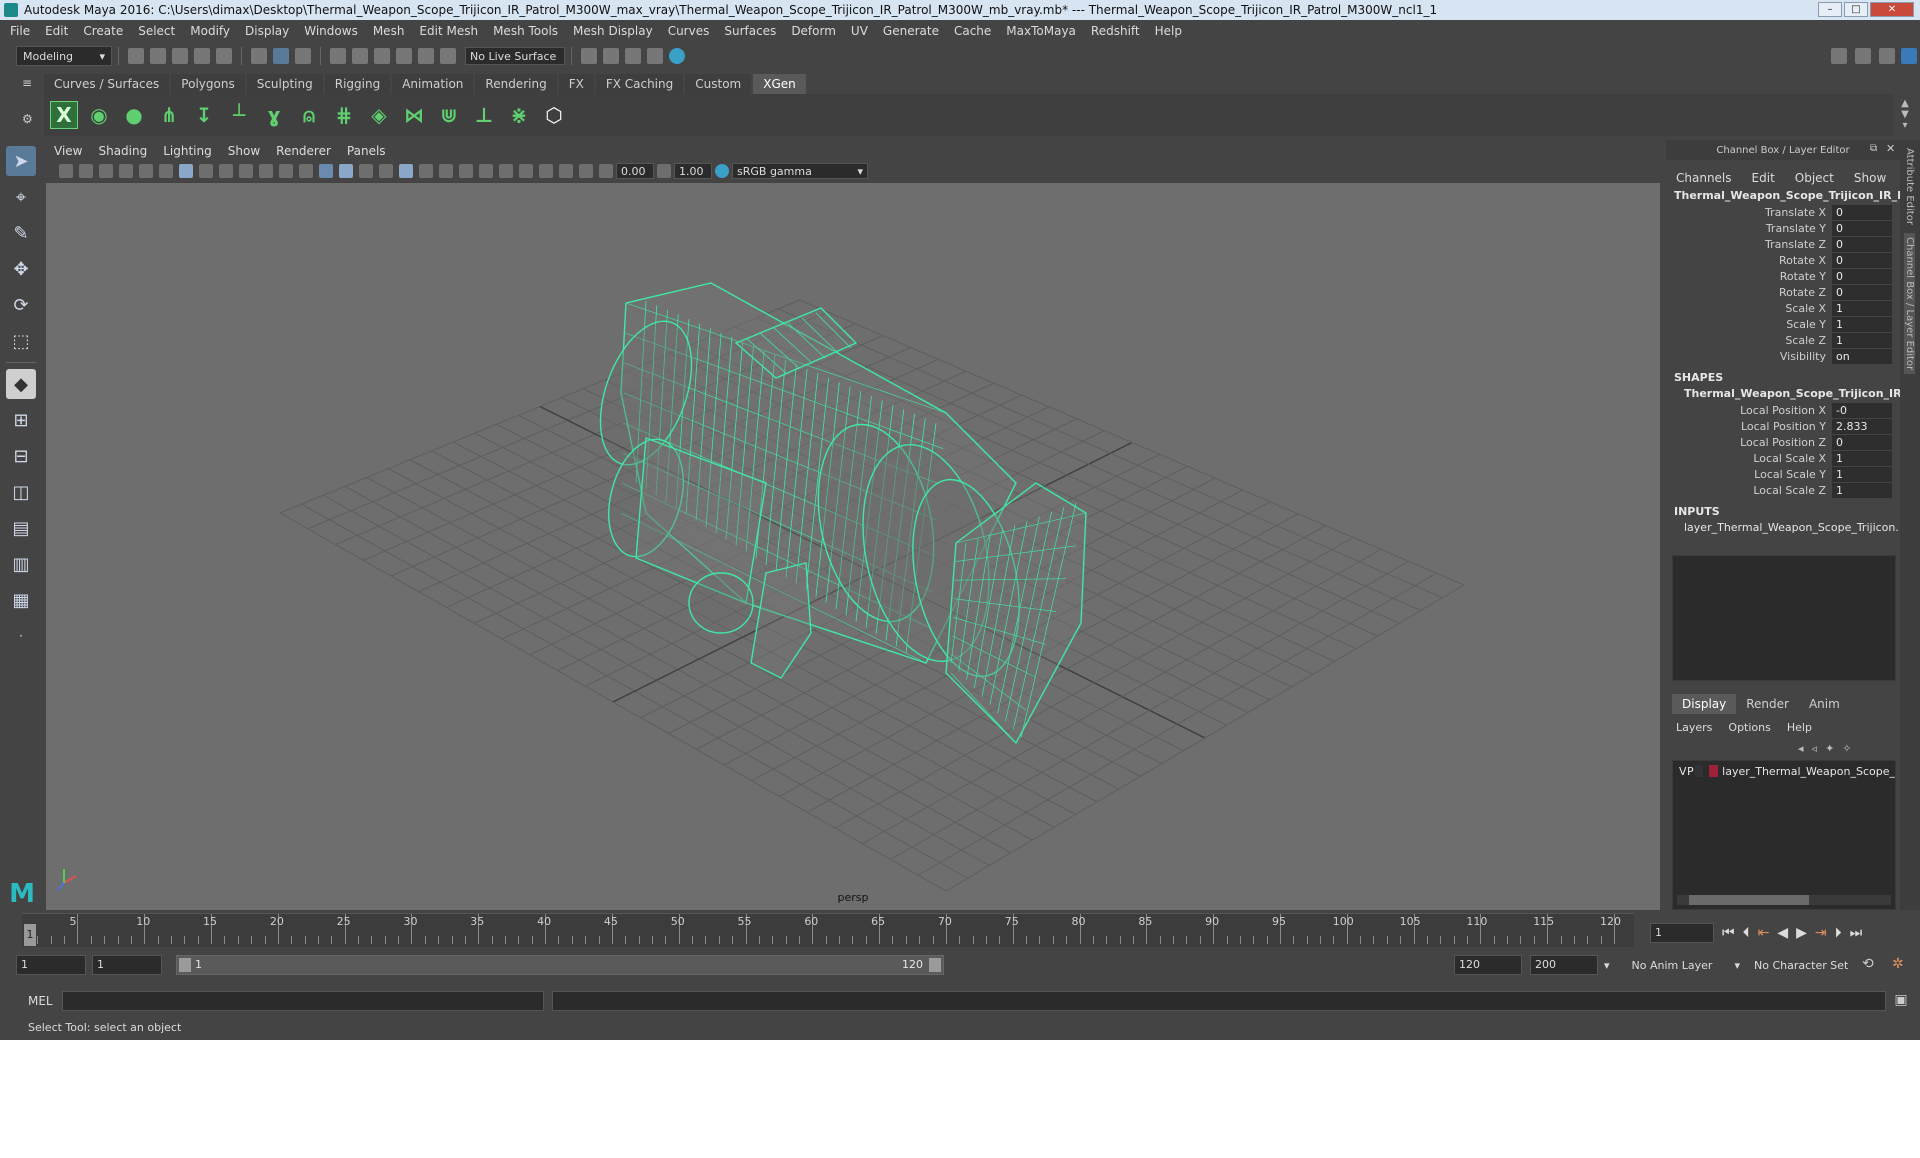 This screenshot has height=1158, width=1920. I want to click on leaf-icon: ●, so click(134, 115).